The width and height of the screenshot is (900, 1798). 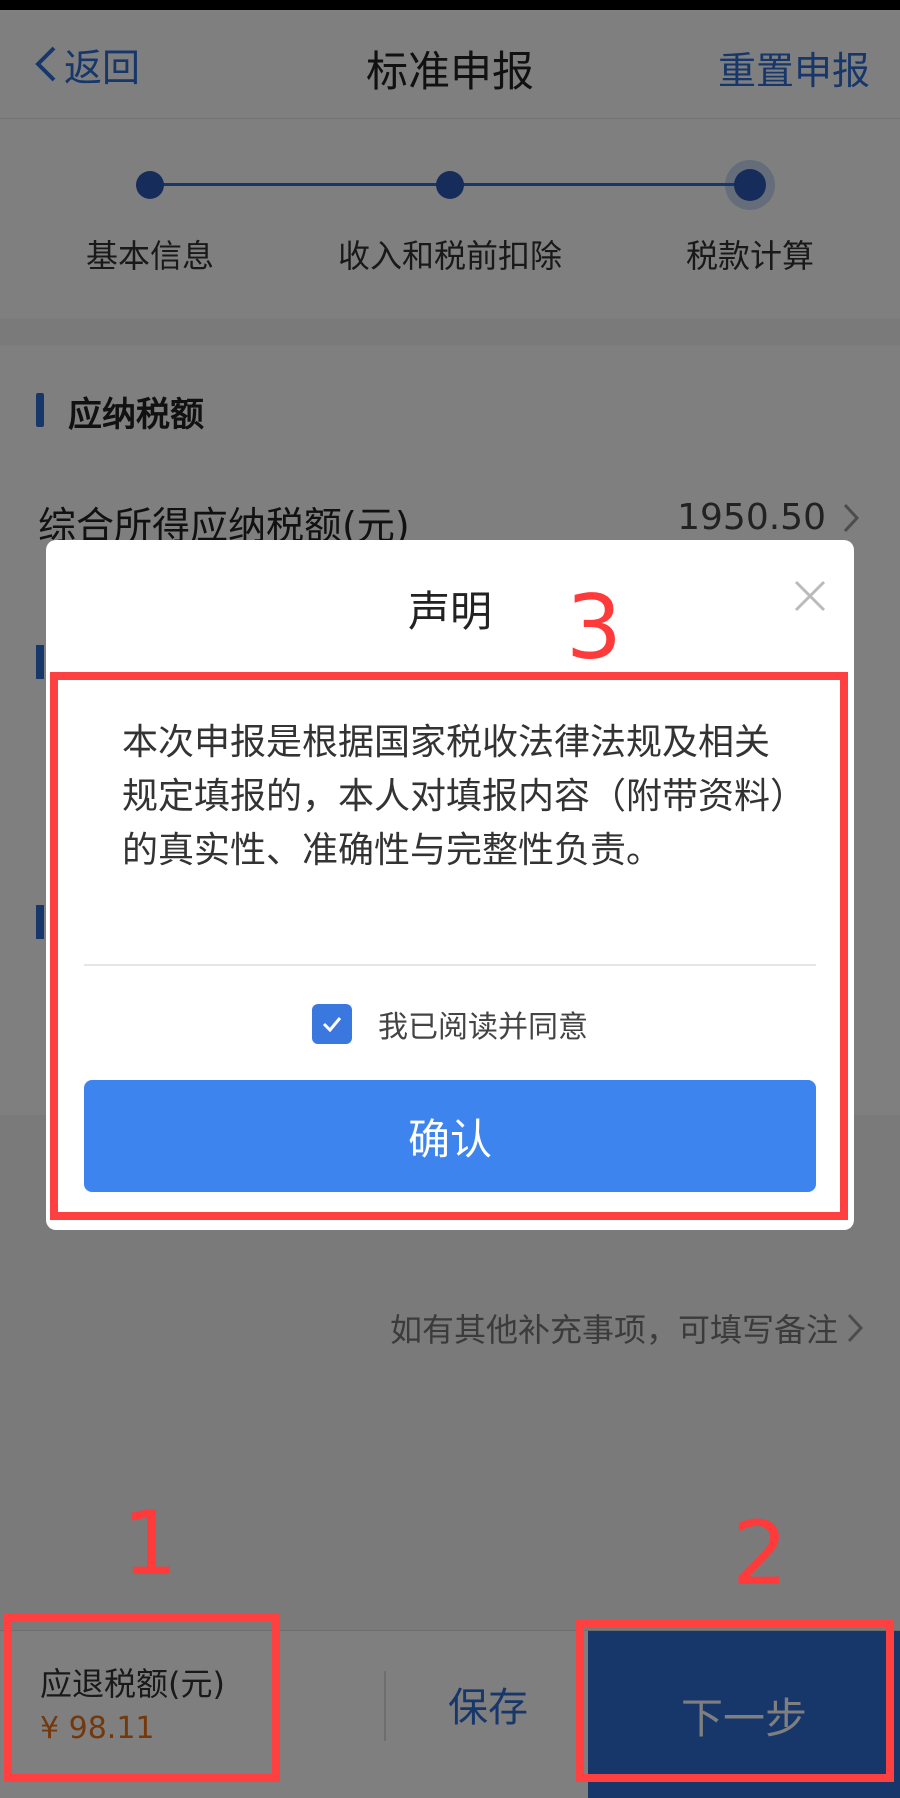 What do you see at coordinates (760, 1553) in the screenshot?
I see `annotation-number-2: 2` at bounding box center [760, 1553].